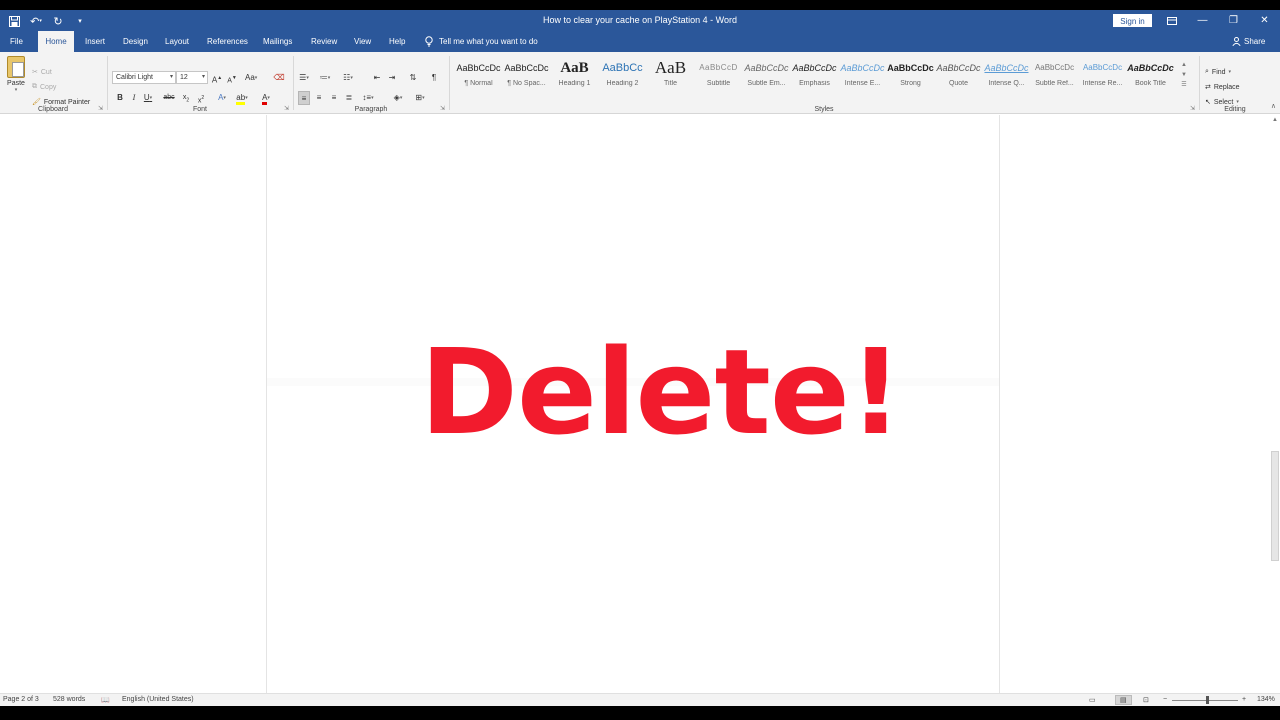 The height and width of the screenshot is (720, 1280). What do you see at coordinates (392, 78) in the screenshot?
I see `increase-indent-icon: ⇥` at bounding box center [392, 78].